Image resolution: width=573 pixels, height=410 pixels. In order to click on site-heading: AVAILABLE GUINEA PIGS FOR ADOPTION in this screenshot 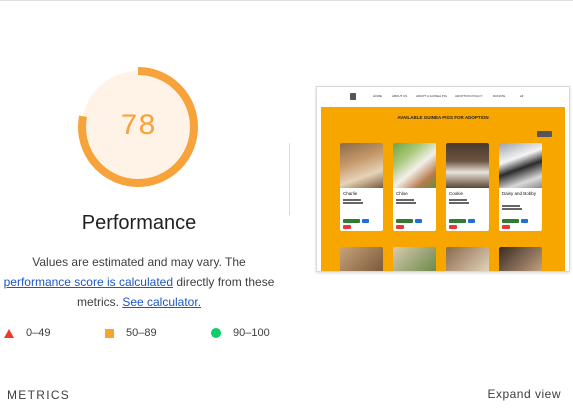, I will do `click(443, 117)`.